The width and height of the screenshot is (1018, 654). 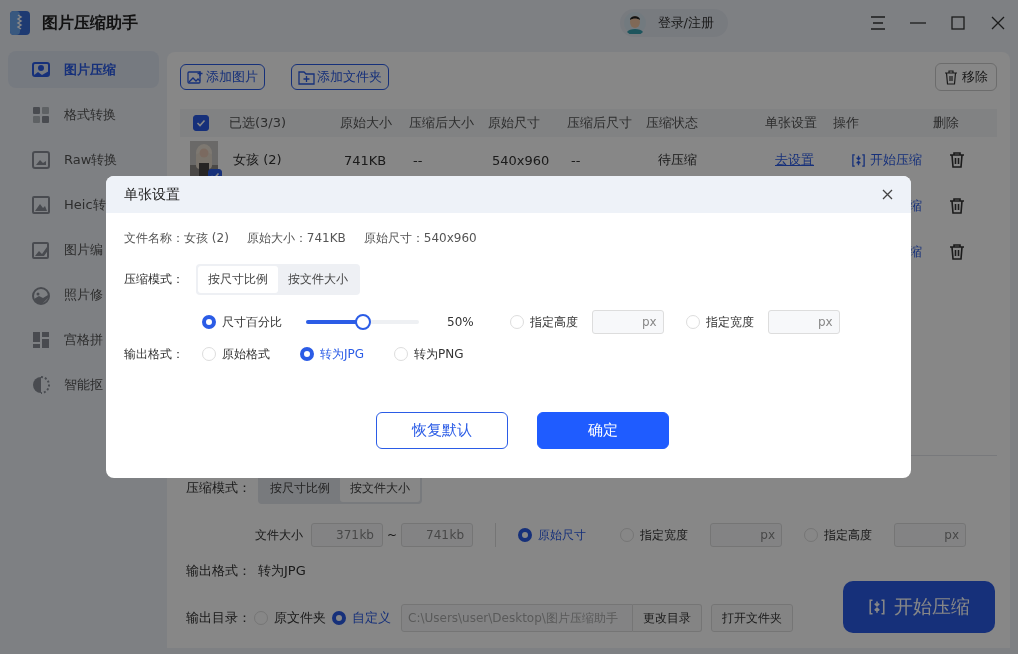 What do you see at coordinates (20, 23) in the screenshot?
I see `app-logo` at bounding box center [20, 23].